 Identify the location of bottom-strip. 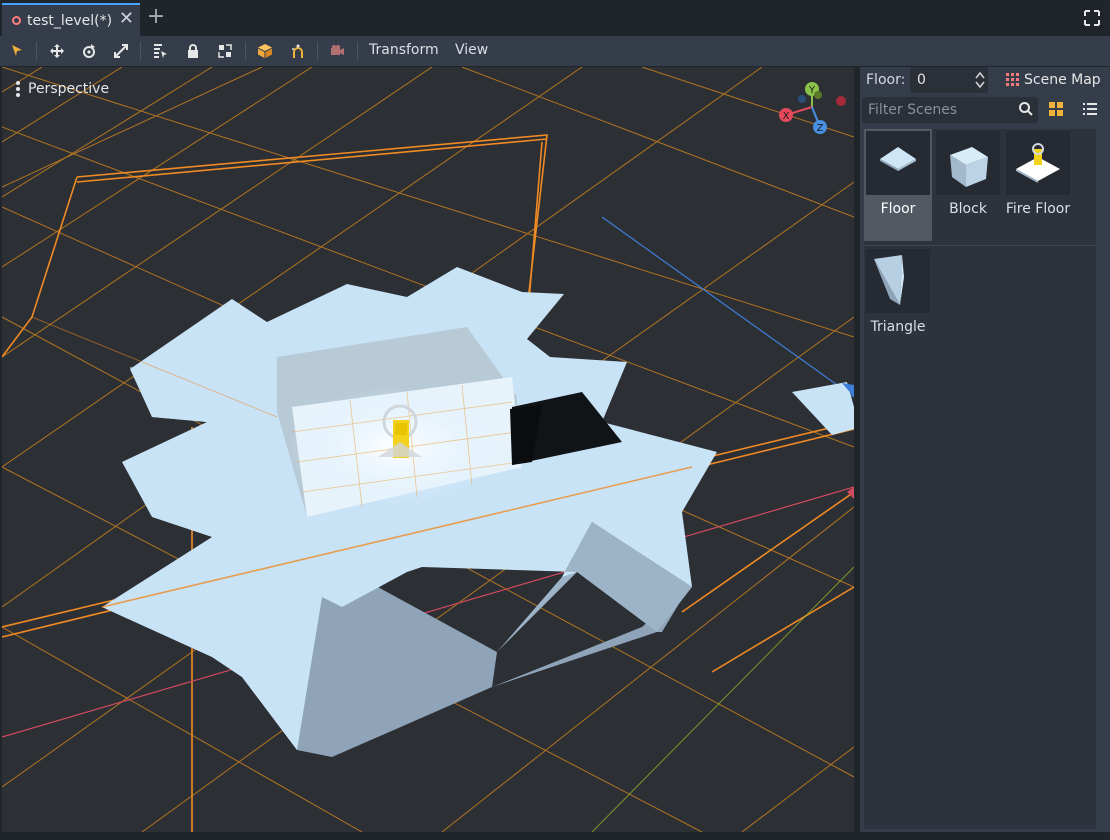
(555, 836).